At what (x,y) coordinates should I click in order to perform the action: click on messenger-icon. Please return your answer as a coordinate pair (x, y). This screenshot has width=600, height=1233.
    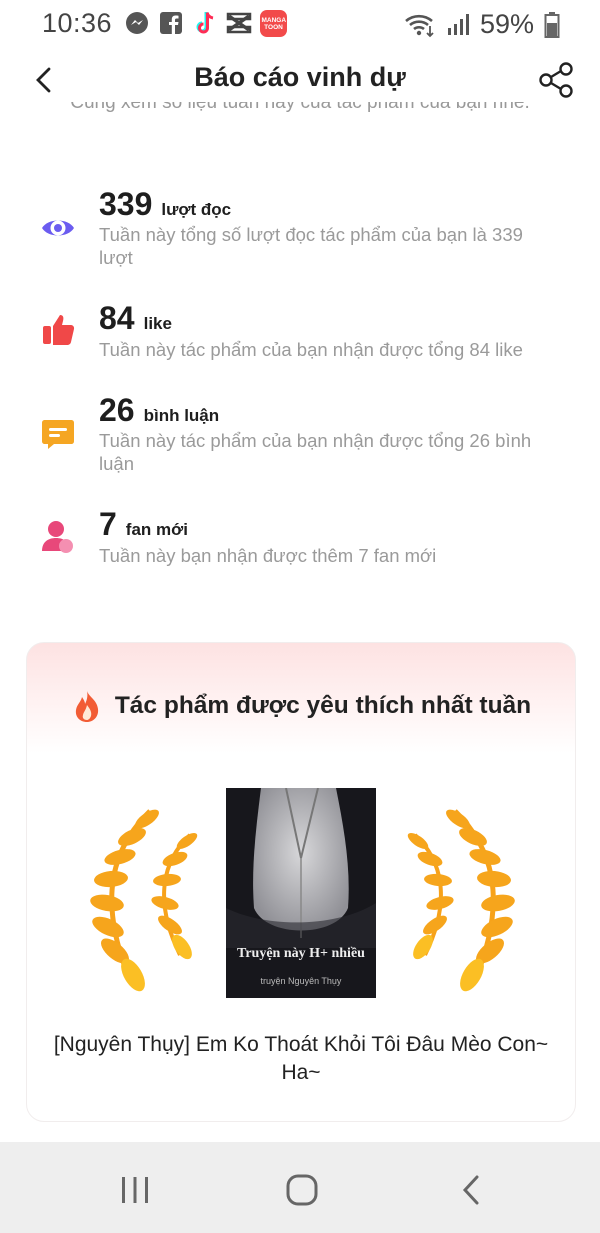
    Looking at the image, I should click on (137, 23).